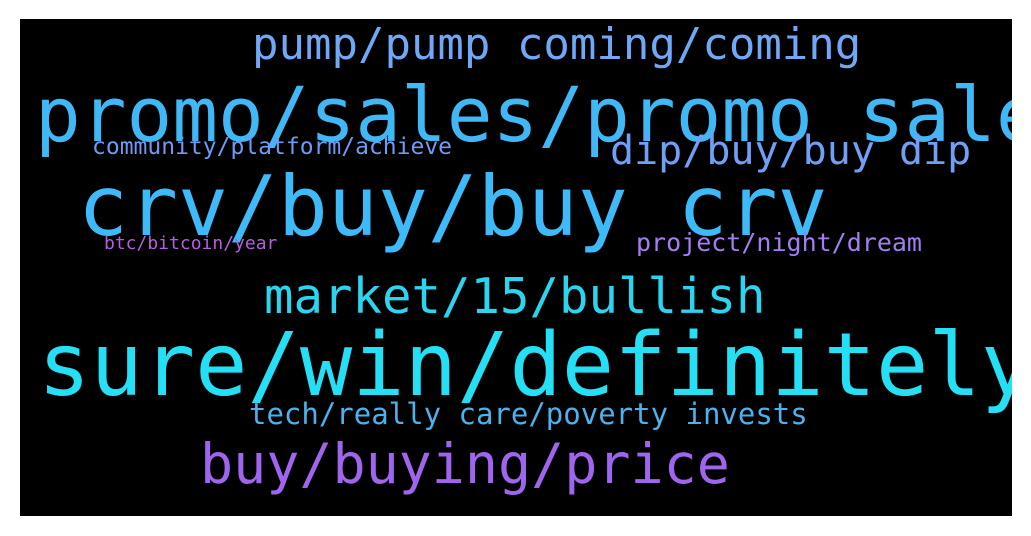  What do you see at coordinates (557, 44) in the screenshot?
I see `word-pump-pump-coming: pump/pump coming/coming` at bounding box center [557, 44].